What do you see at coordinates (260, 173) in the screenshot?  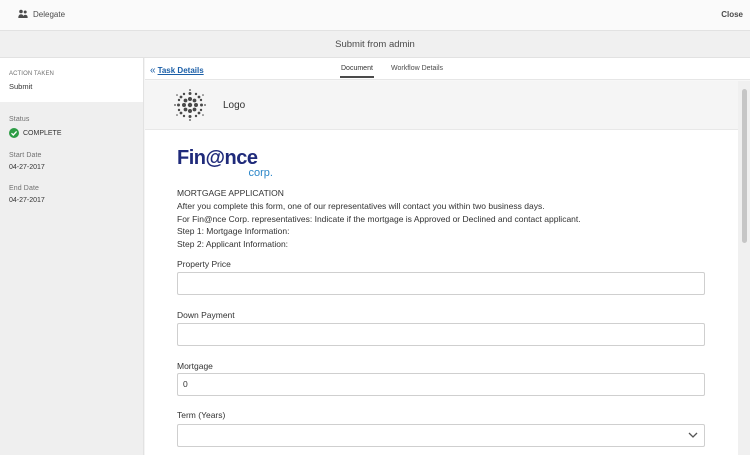 I see `brand-sub: corp.` at bounding box center [260, 173].